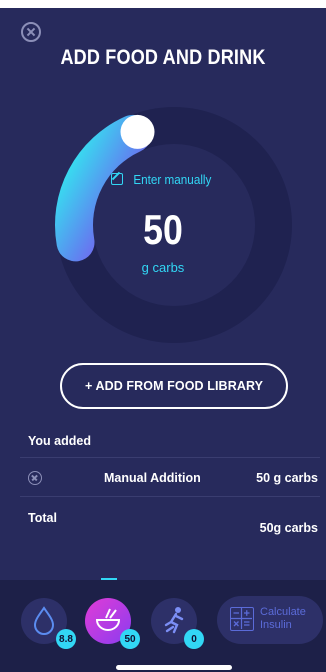 Image resolution: width=326 pixels, height=672 pixels. Describe the element at coordinates (130, 639) in the screenshot. I see `food-badge: 50` at that location.